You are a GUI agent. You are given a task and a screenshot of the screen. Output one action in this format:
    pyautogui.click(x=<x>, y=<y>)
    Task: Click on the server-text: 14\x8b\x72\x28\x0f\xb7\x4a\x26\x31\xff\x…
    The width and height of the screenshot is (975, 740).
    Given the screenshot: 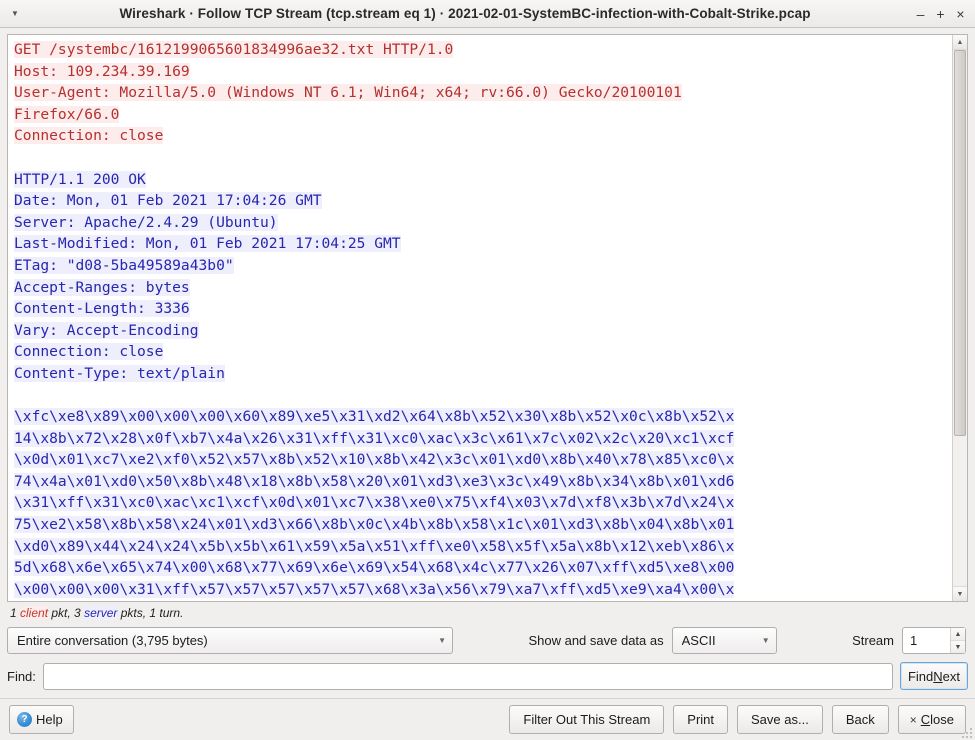 What is the action you would take?
    pyautogui.click(x=374, y=438)
    